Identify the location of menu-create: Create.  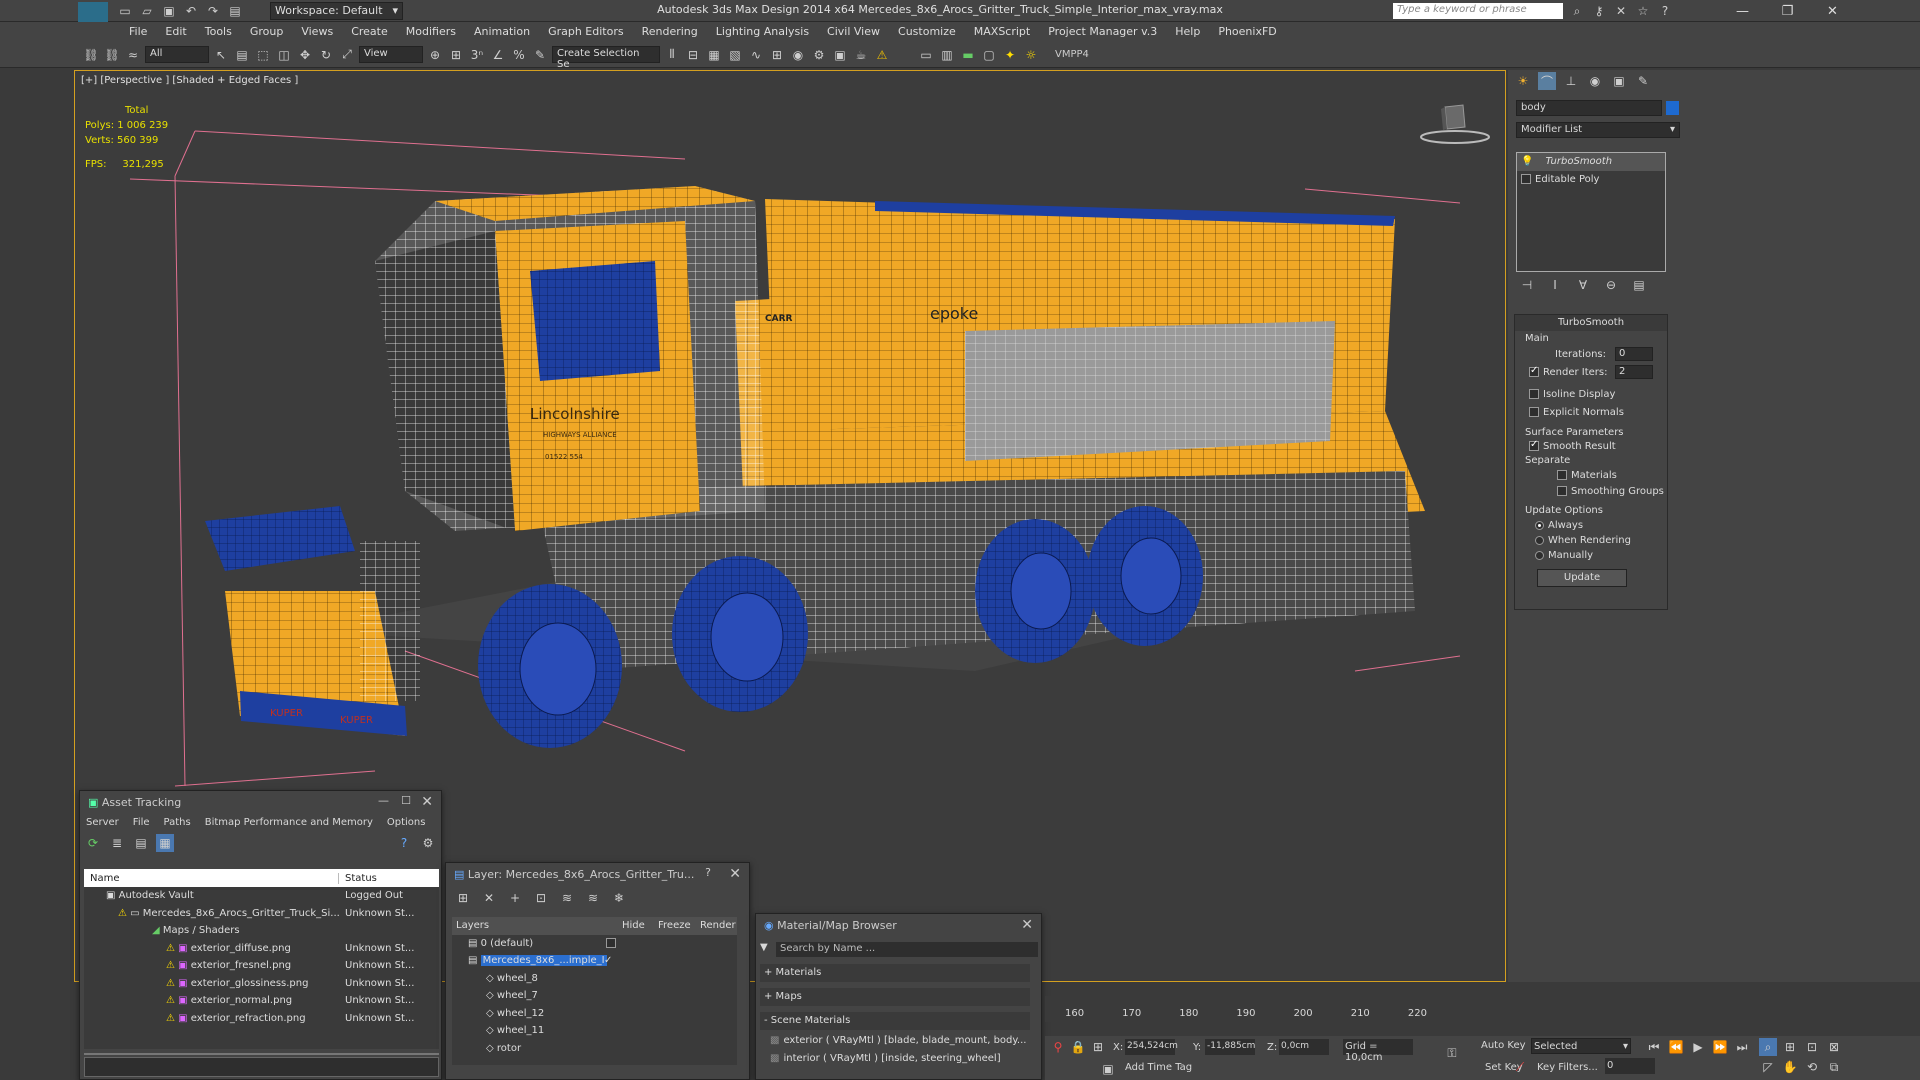
(369, 32).